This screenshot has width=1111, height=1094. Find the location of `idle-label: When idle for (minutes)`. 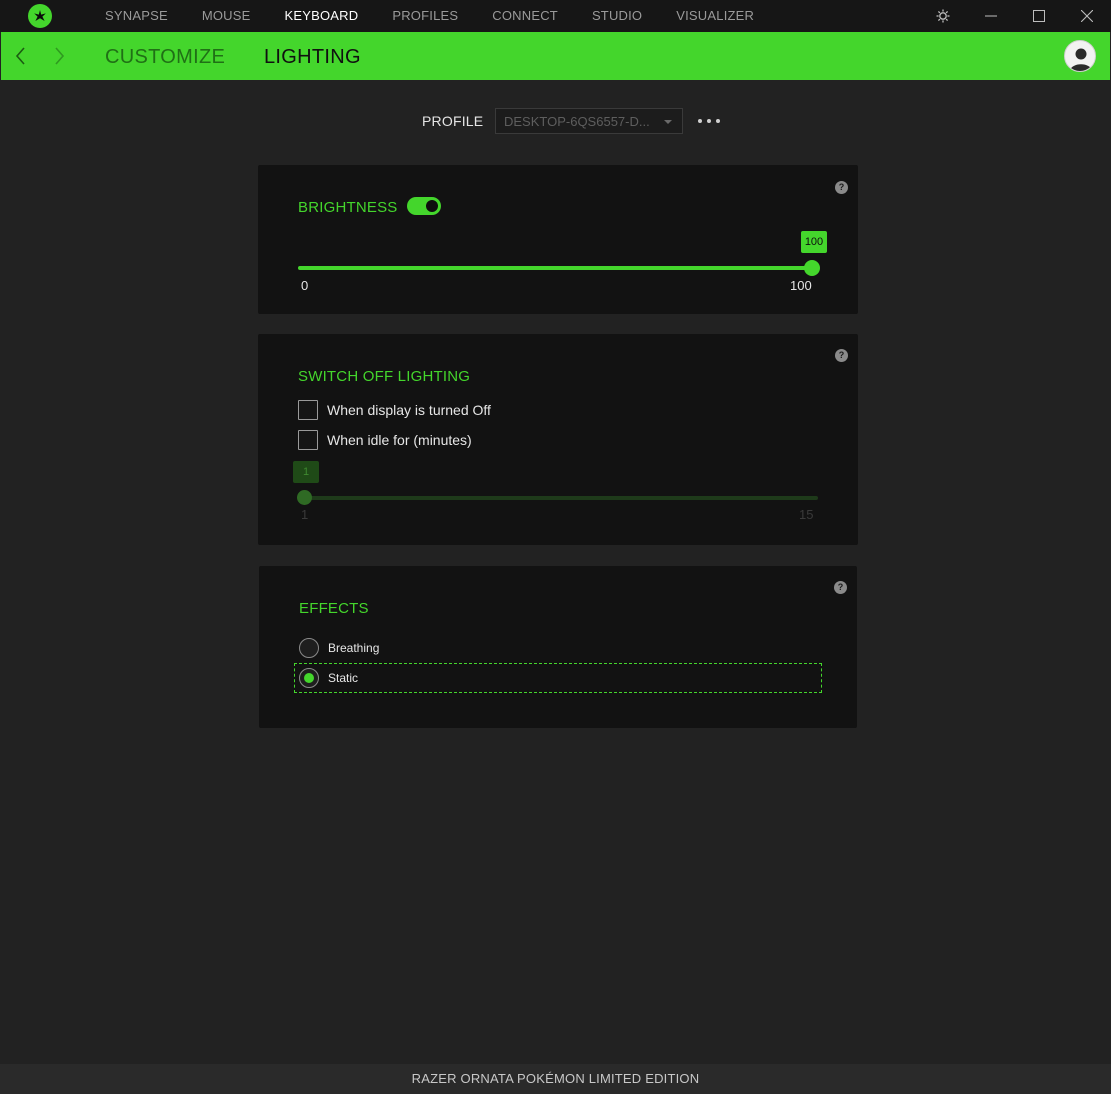

idle-label: When idle for (minutes) is located at coordinates (399, 440).